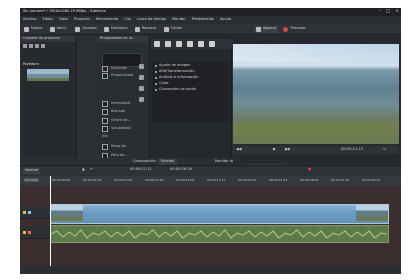 The height and width of the screenshot is (280, 420). I want to click on list-icon, so click(157, 44).